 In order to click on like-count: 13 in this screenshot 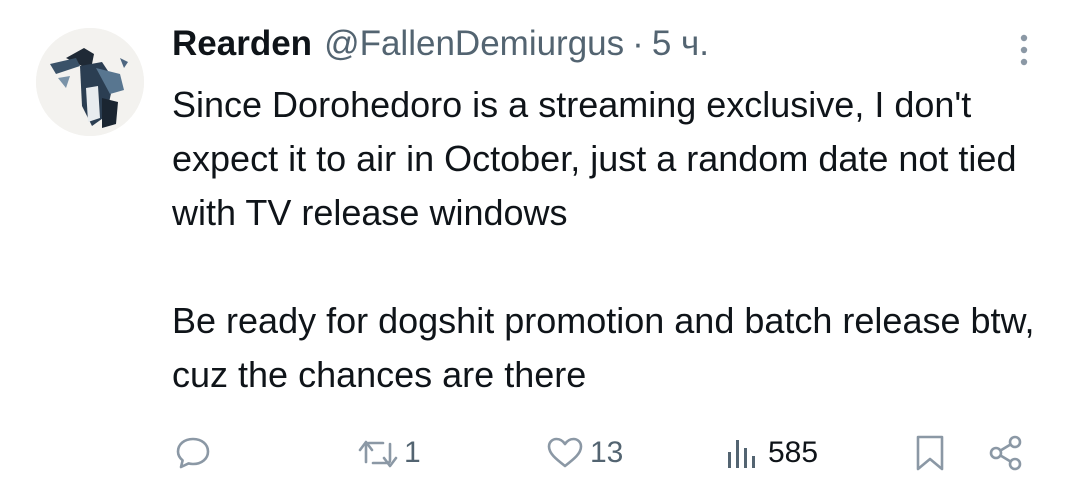, I will do `click(607, 452)`.